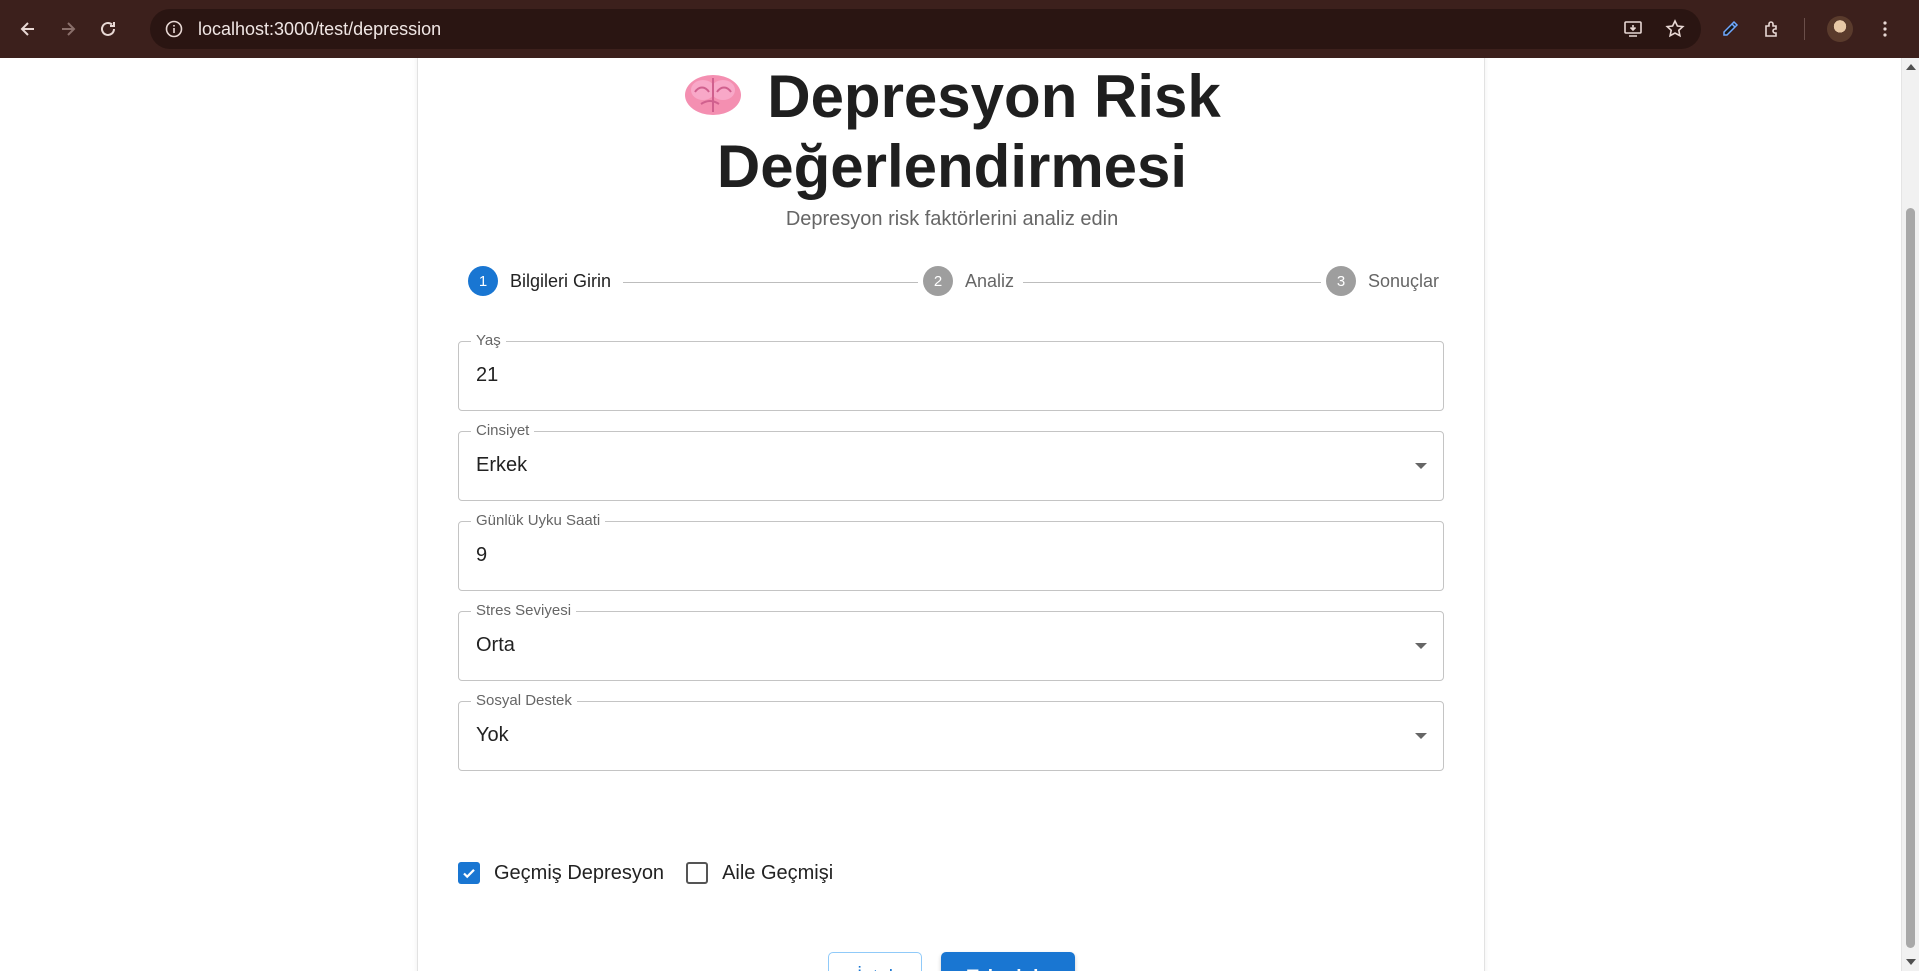  What do you see at coordinates (1008, 961) in the screenshot?
I see `predict-button: Tahminle` at bounding box center [1008, 961].